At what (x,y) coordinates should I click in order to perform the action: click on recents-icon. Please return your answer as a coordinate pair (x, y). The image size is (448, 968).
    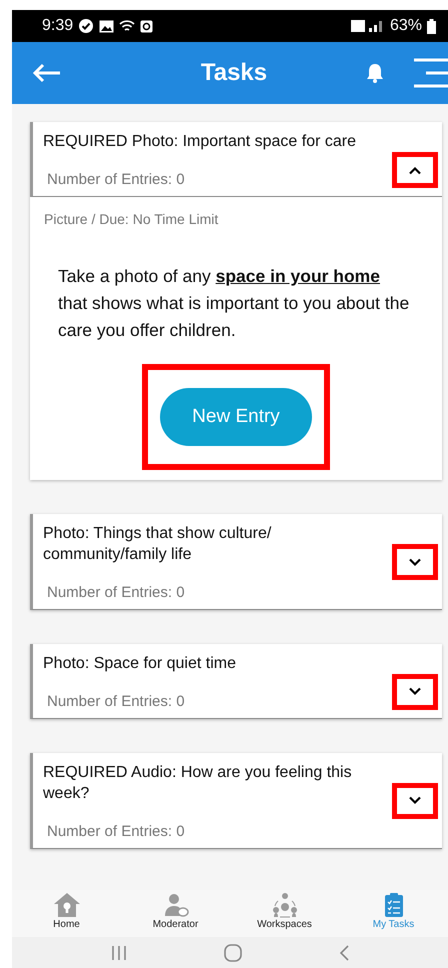
    Looking at the image, I should click on (119, 953).